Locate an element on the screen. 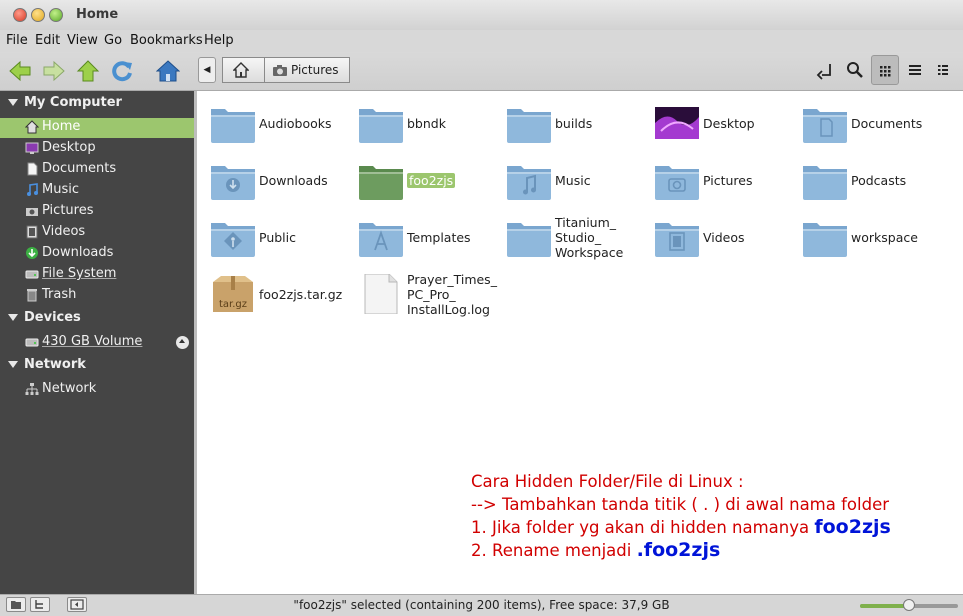  videos-folder-icon is located at coordinates (677, 240).